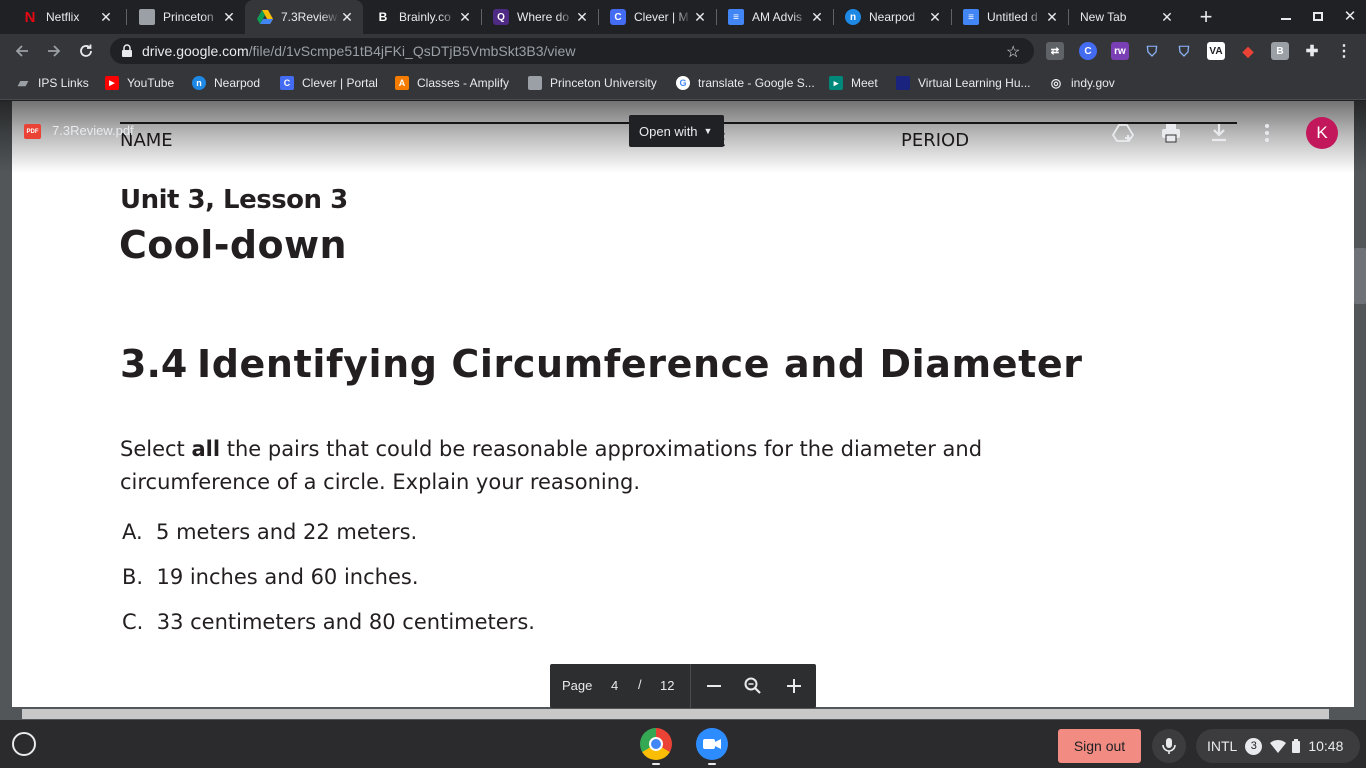 Image resolution: width=1366 pixels, height=768 pixels. I want to click on reload-icon, so click(86, 51).